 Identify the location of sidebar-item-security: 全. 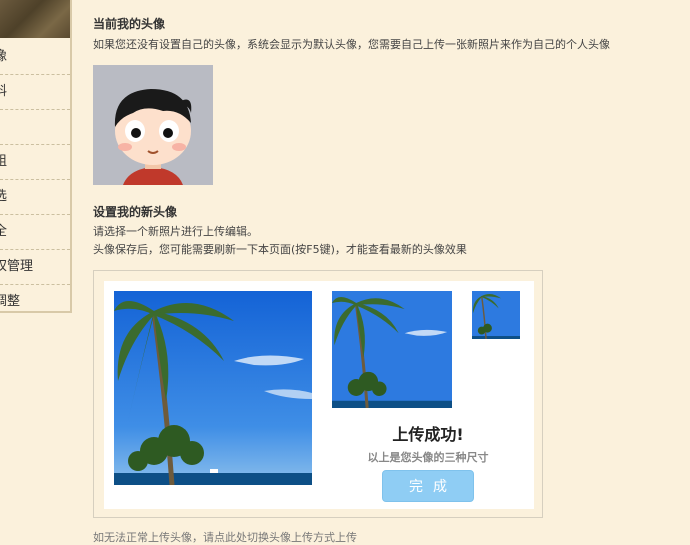
(35, 232).